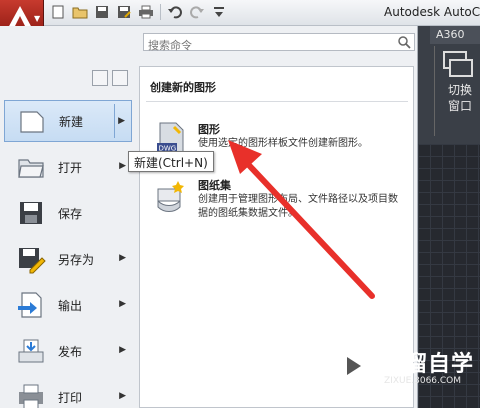  What do you see at coordinates (197, 12) in the screenshot?
I see `redo-icon` at bounding box center [197, 12].